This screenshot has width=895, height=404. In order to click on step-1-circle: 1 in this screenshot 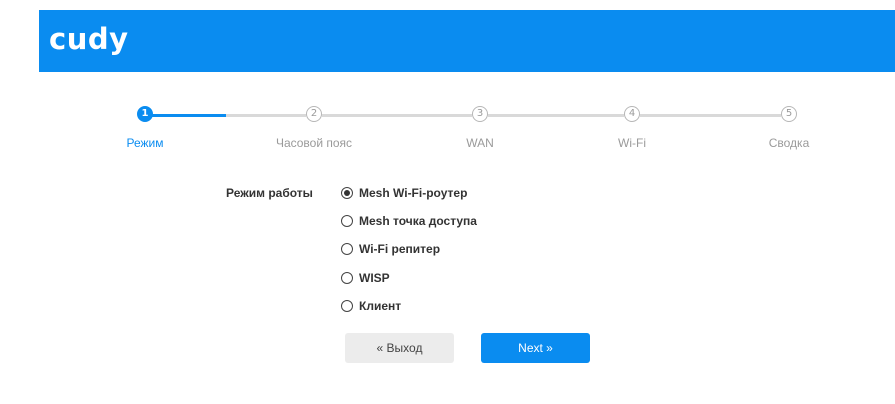, I will do `click(145, 114)`.